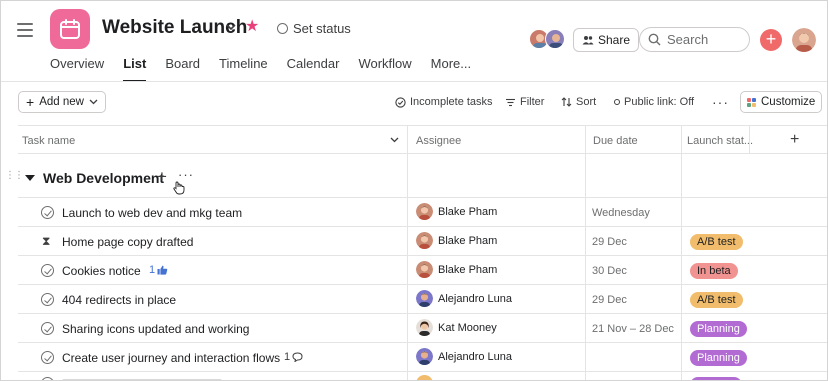 The height and width of the screenshot is (381, 828). I want to click on column-assignee: Assignee, so click(438, 141).